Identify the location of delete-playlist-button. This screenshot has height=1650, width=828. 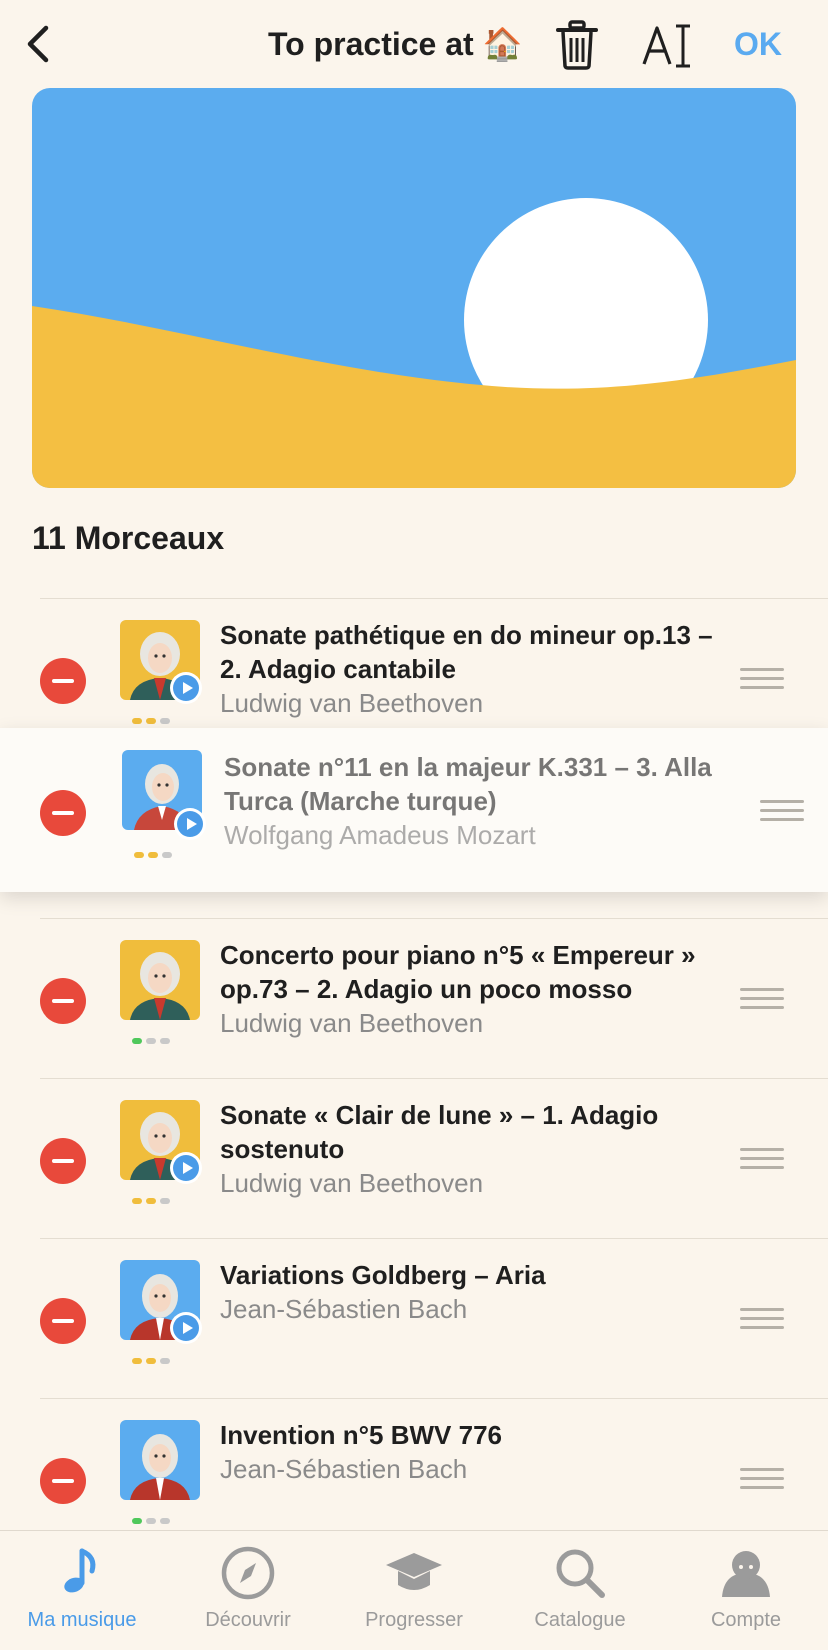
(577, 45).